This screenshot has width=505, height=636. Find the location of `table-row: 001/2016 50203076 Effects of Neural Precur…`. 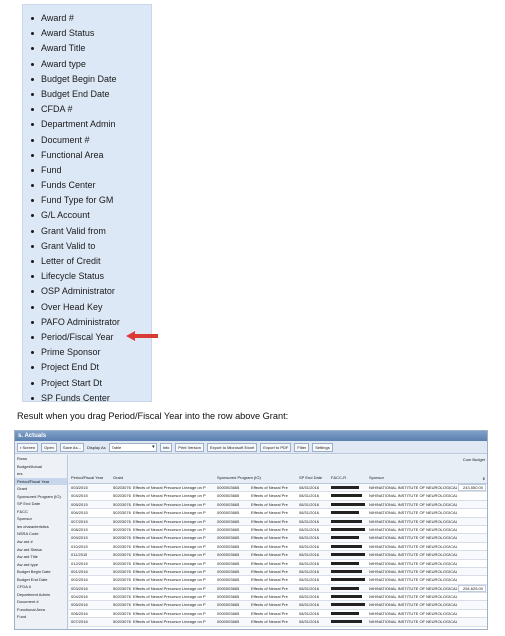

table-row: 001/2016 50203076 Effects of Neural Precur… is located at coordinates (278, 572).